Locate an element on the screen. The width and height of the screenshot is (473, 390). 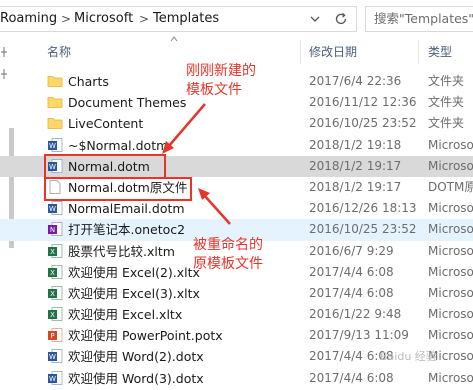
file-row: W 欢迎使用 Word(3).dotx 2017/4/4 6:08 Microso is located at coordinates (236, 378).